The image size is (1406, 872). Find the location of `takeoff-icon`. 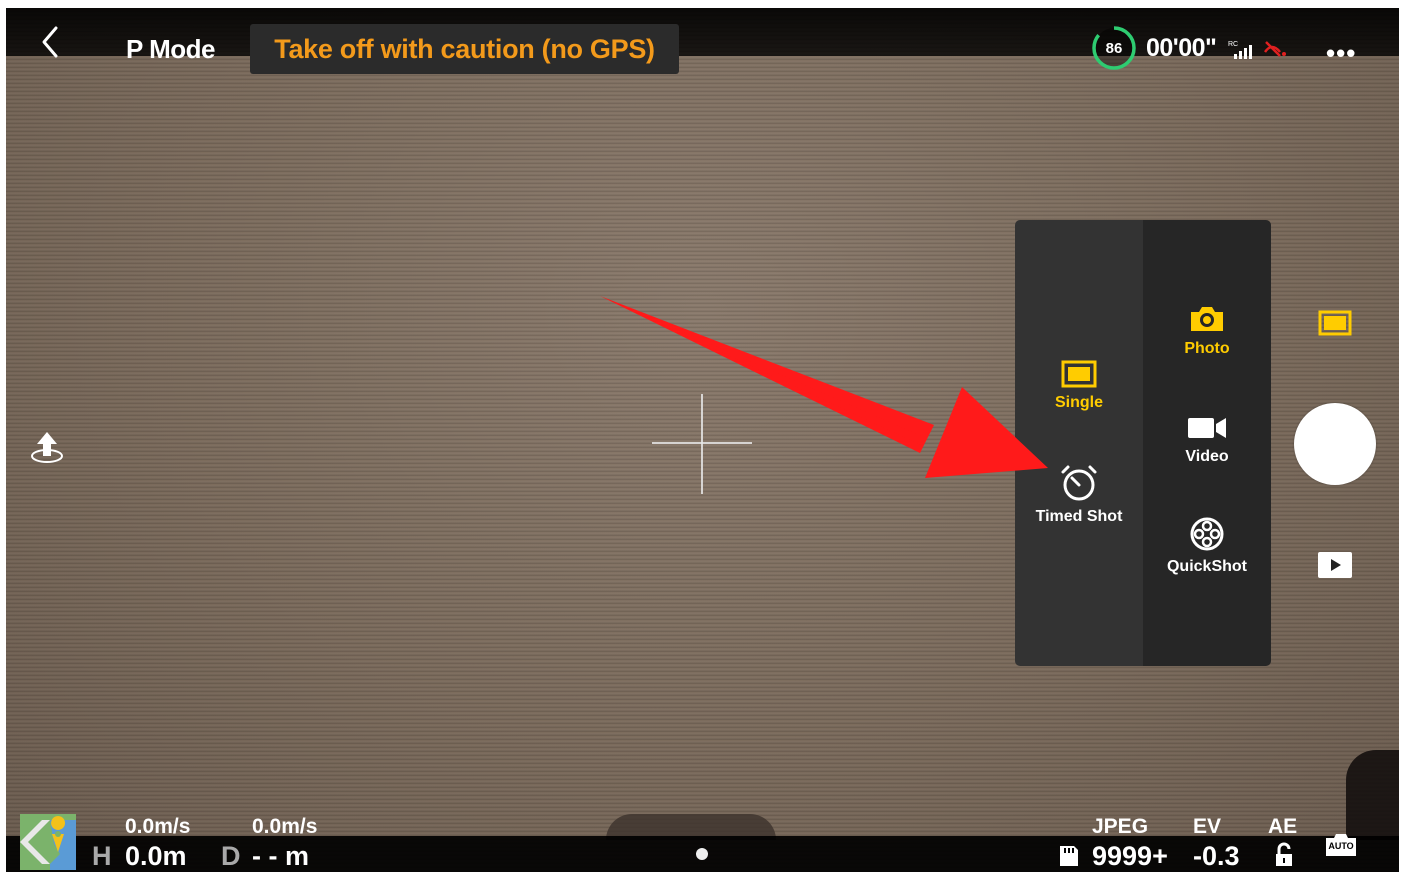

takeoff-icon is located at coordinates (47, 446).